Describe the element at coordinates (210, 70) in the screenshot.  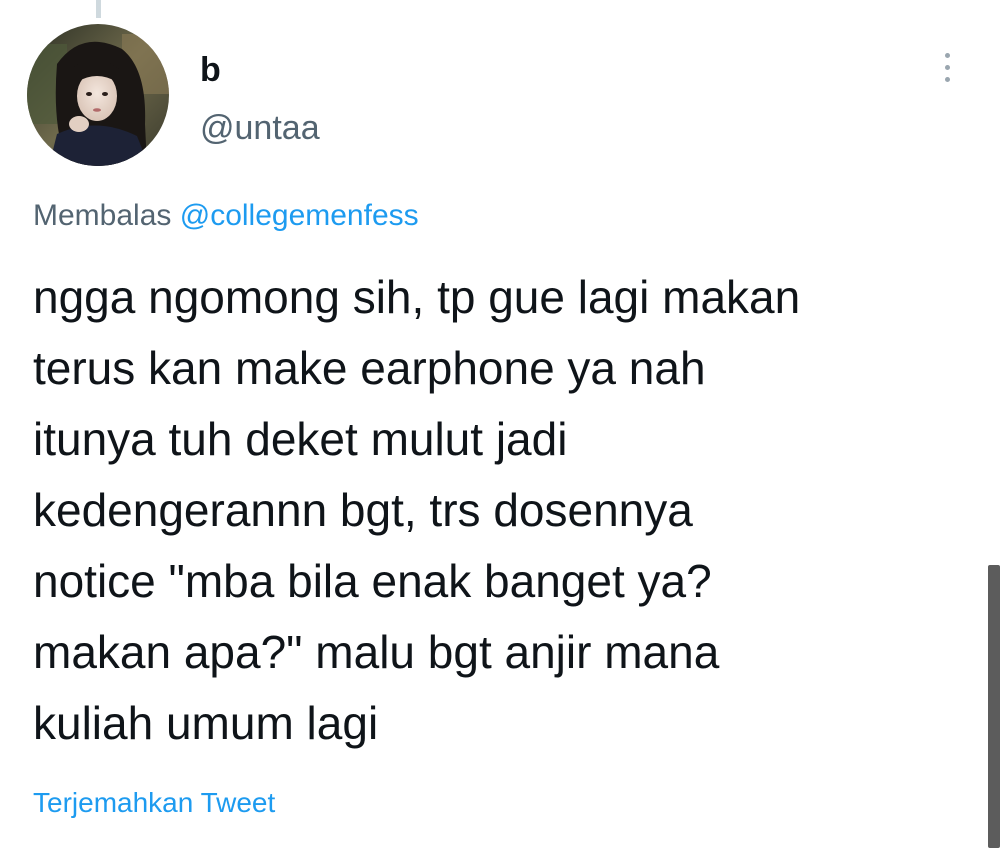
I see `author-display-name: b` at that location.